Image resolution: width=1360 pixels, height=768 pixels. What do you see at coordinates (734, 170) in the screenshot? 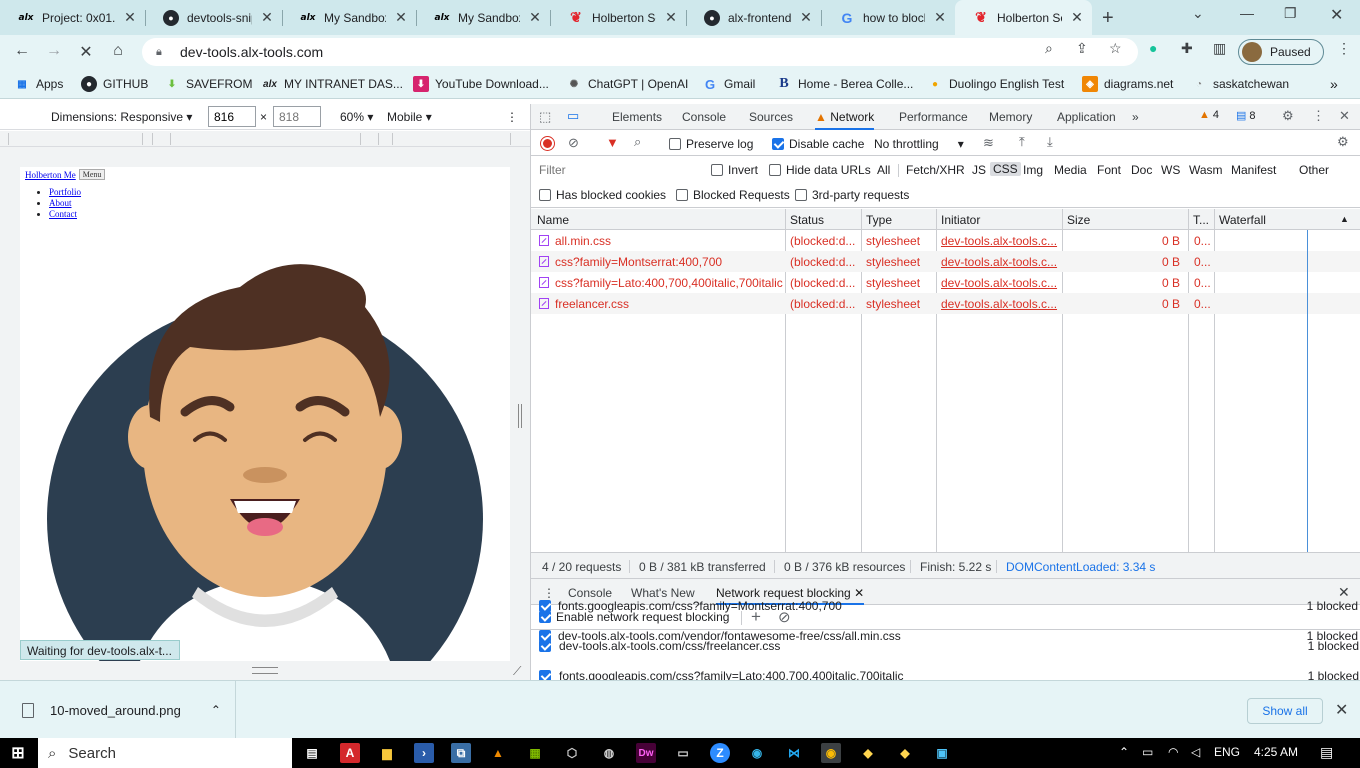
I see `invert-checkbox: Invert` at bounding box center [734, 170].